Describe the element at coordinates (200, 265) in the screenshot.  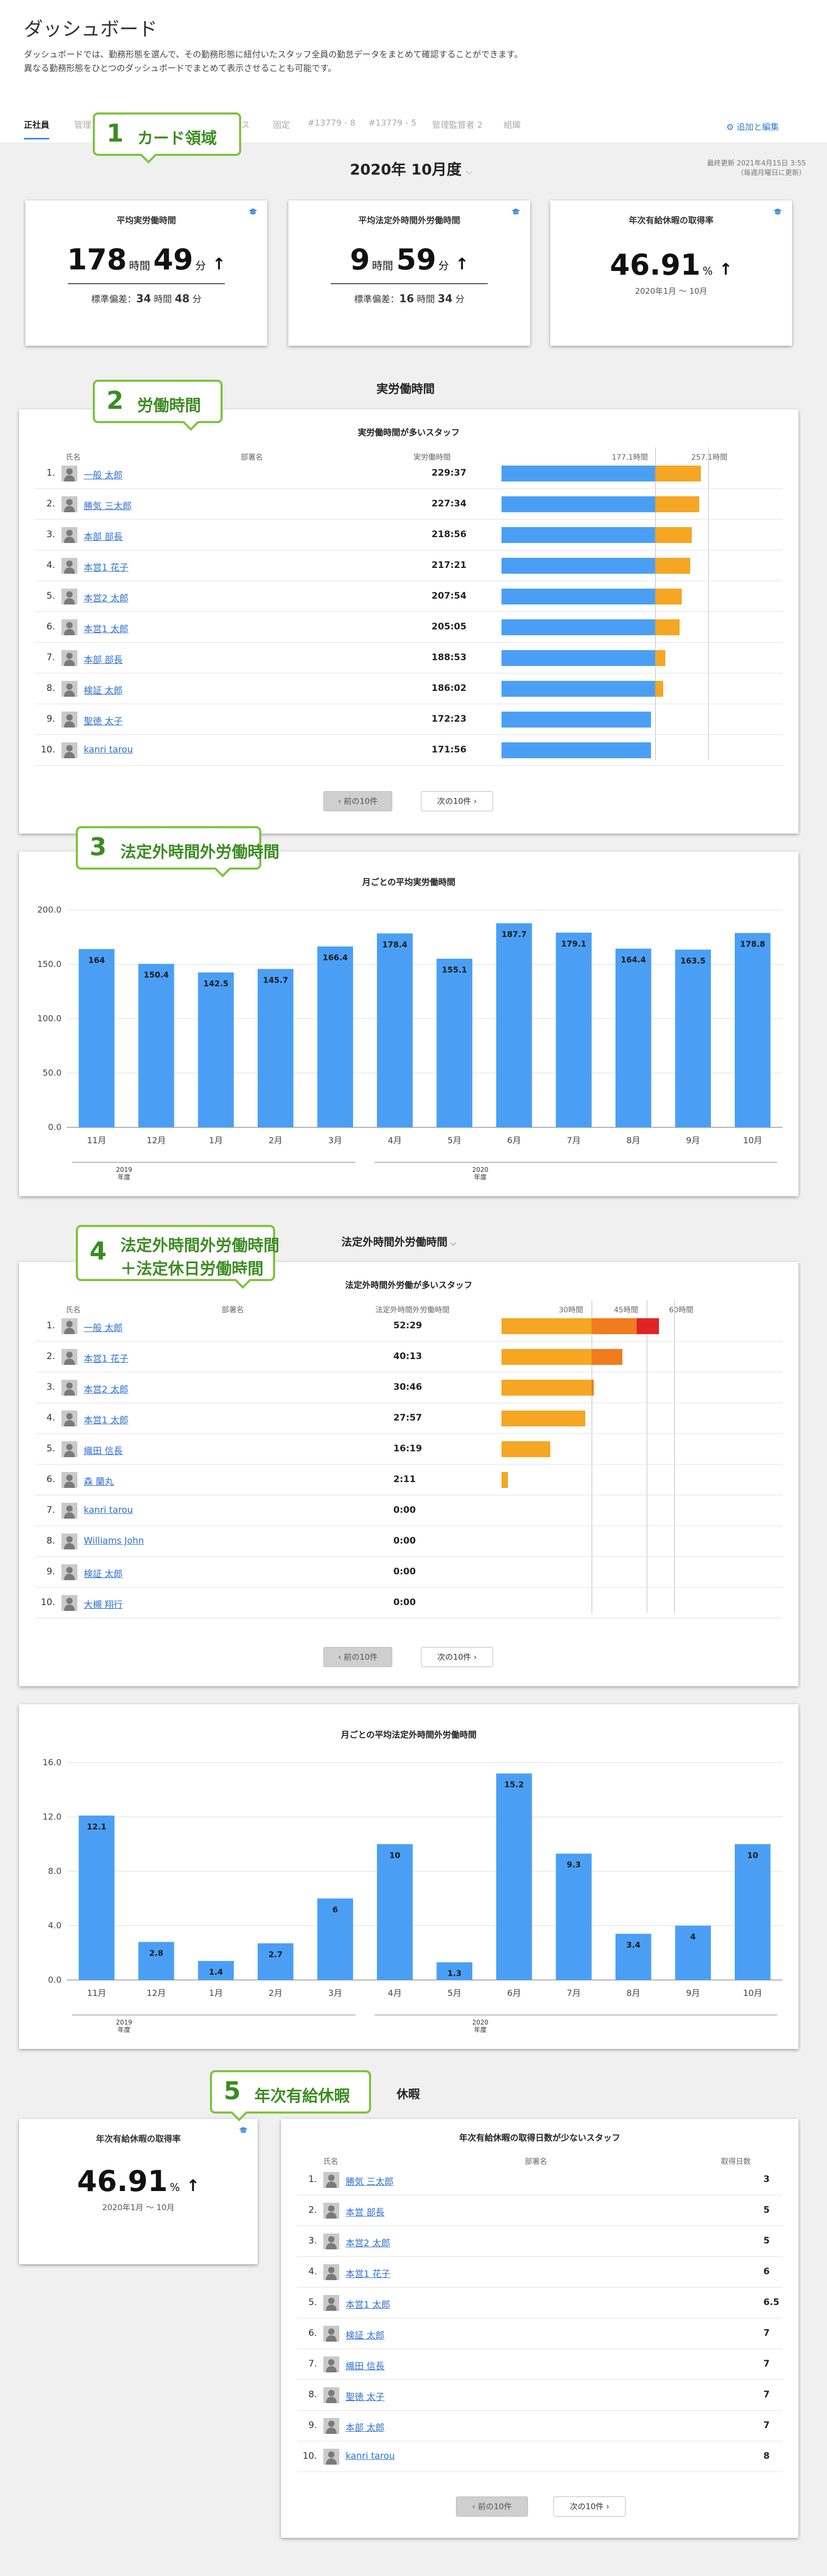
I see `kpi-minutes-unit: 分` at that location.